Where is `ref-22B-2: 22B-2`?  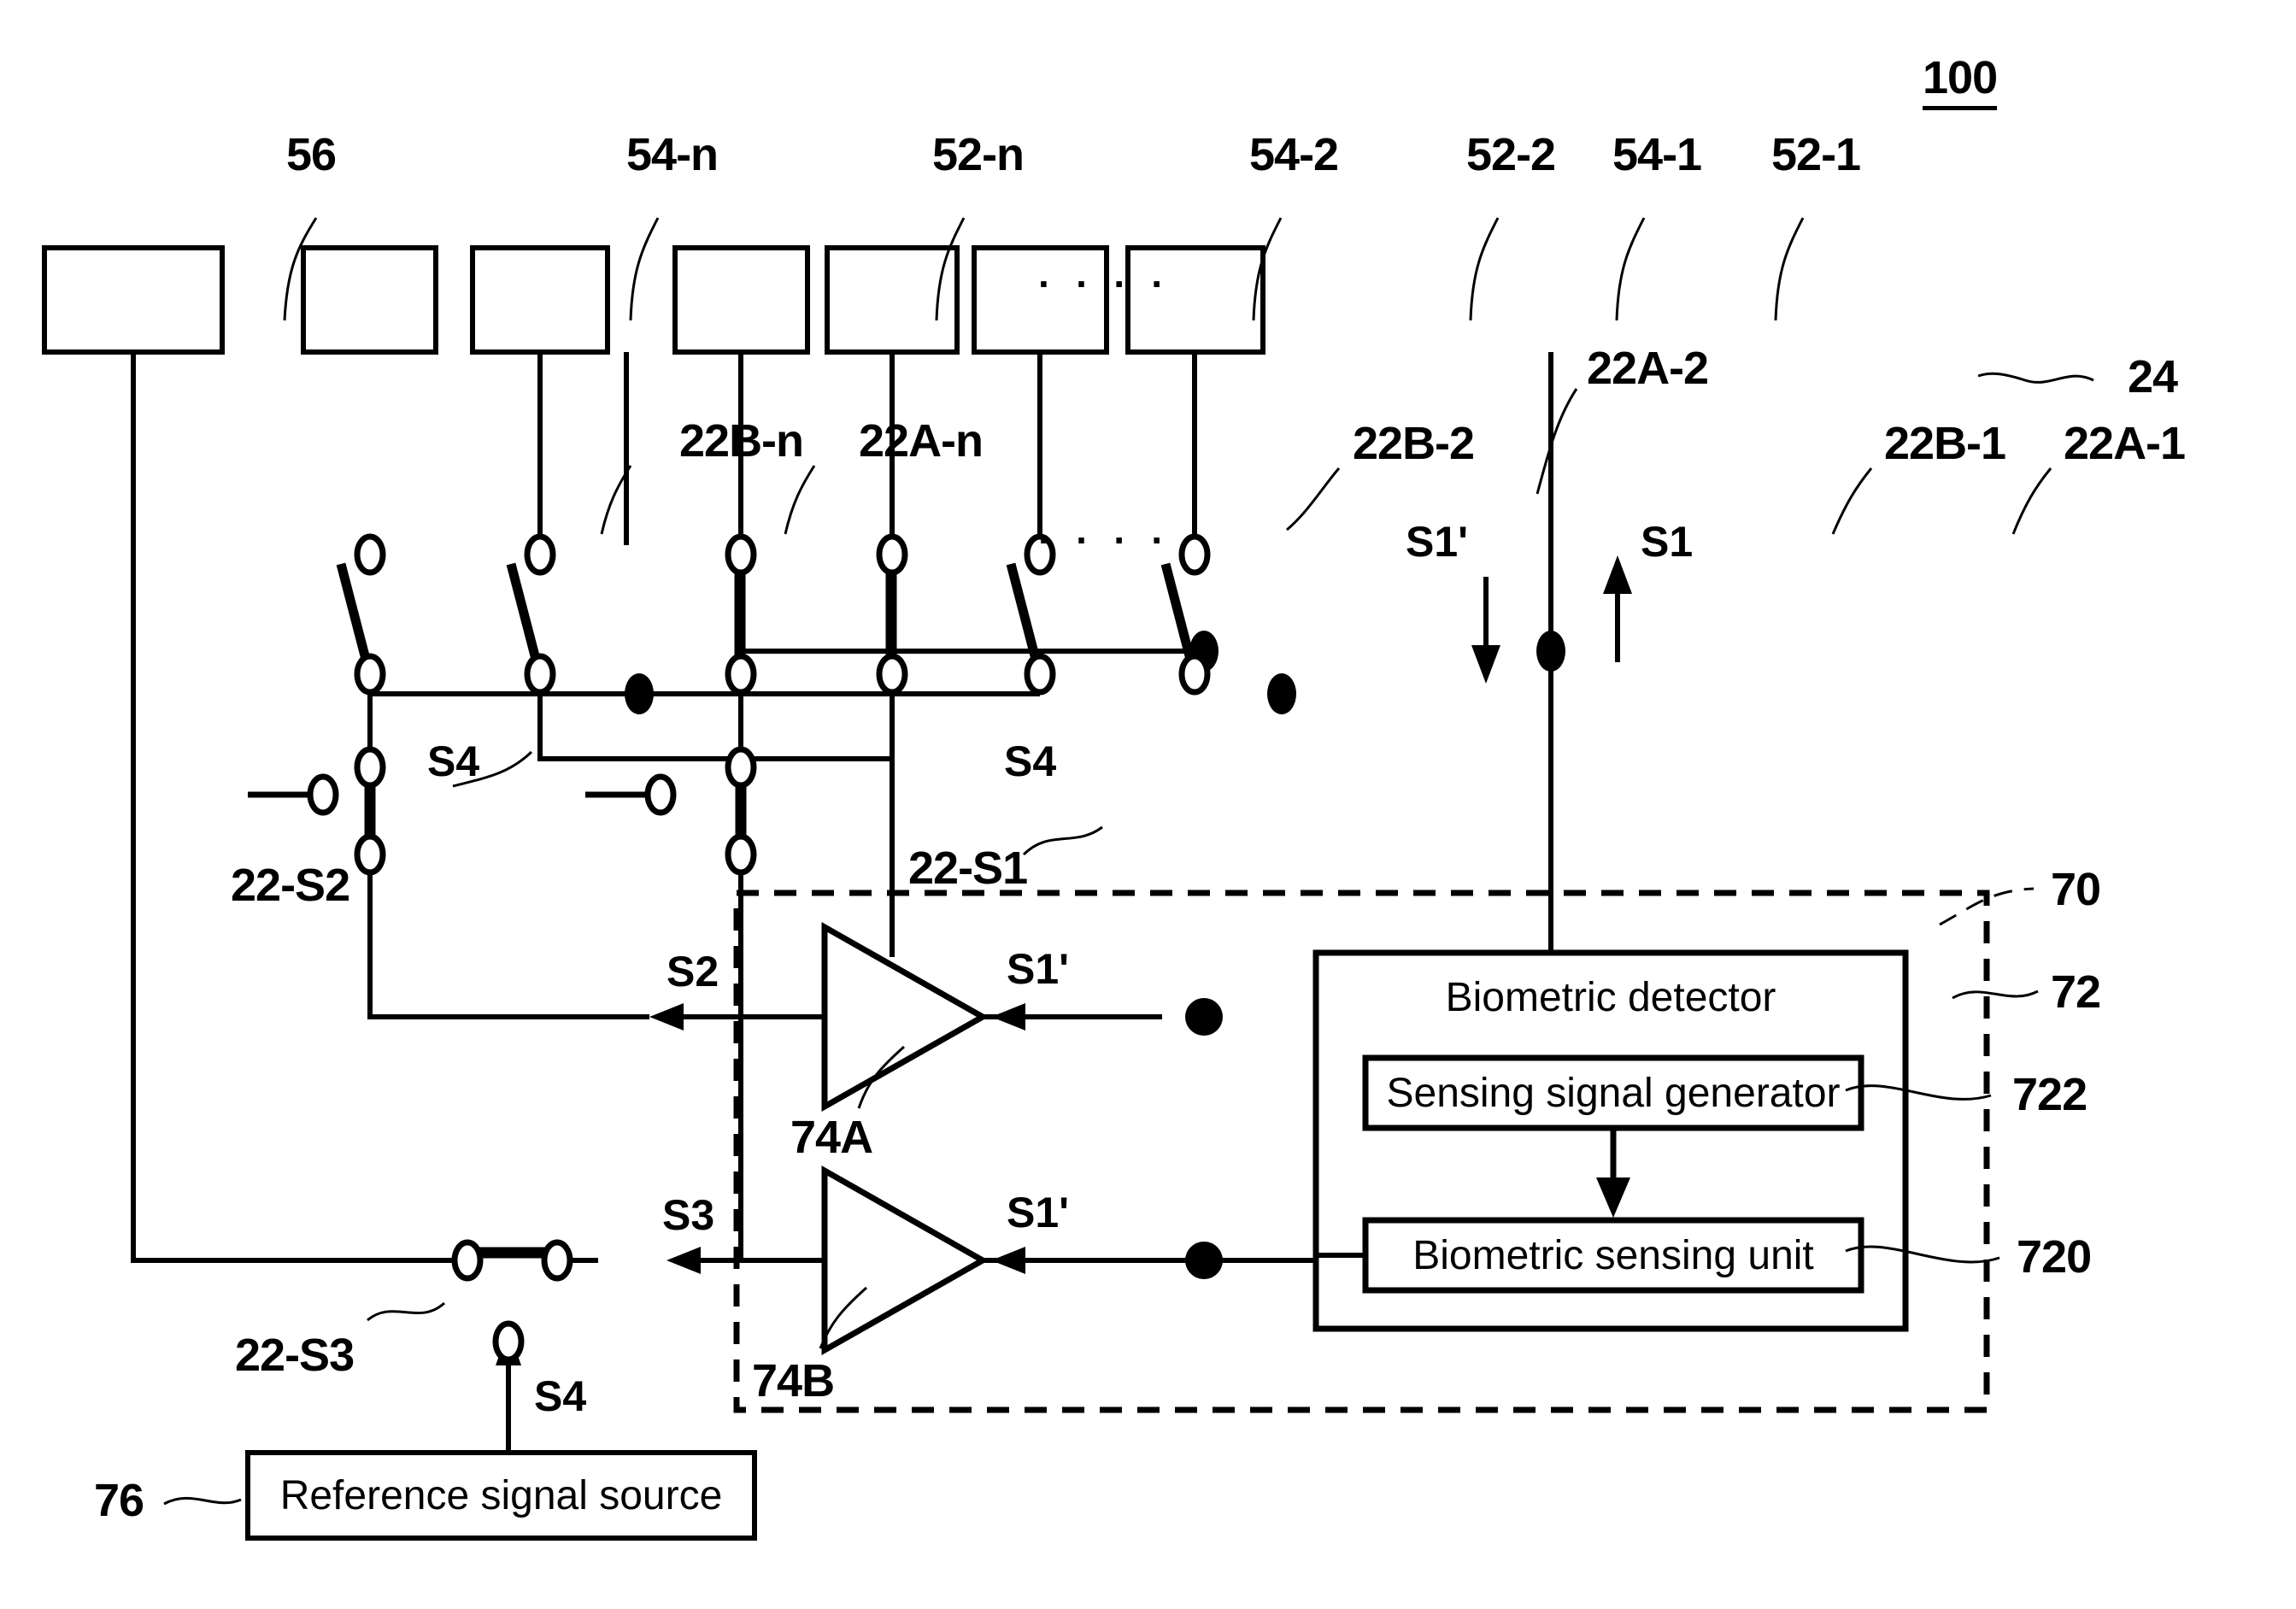
ref-22B-2: 22B-2 is located at coordinates (1414, 443).